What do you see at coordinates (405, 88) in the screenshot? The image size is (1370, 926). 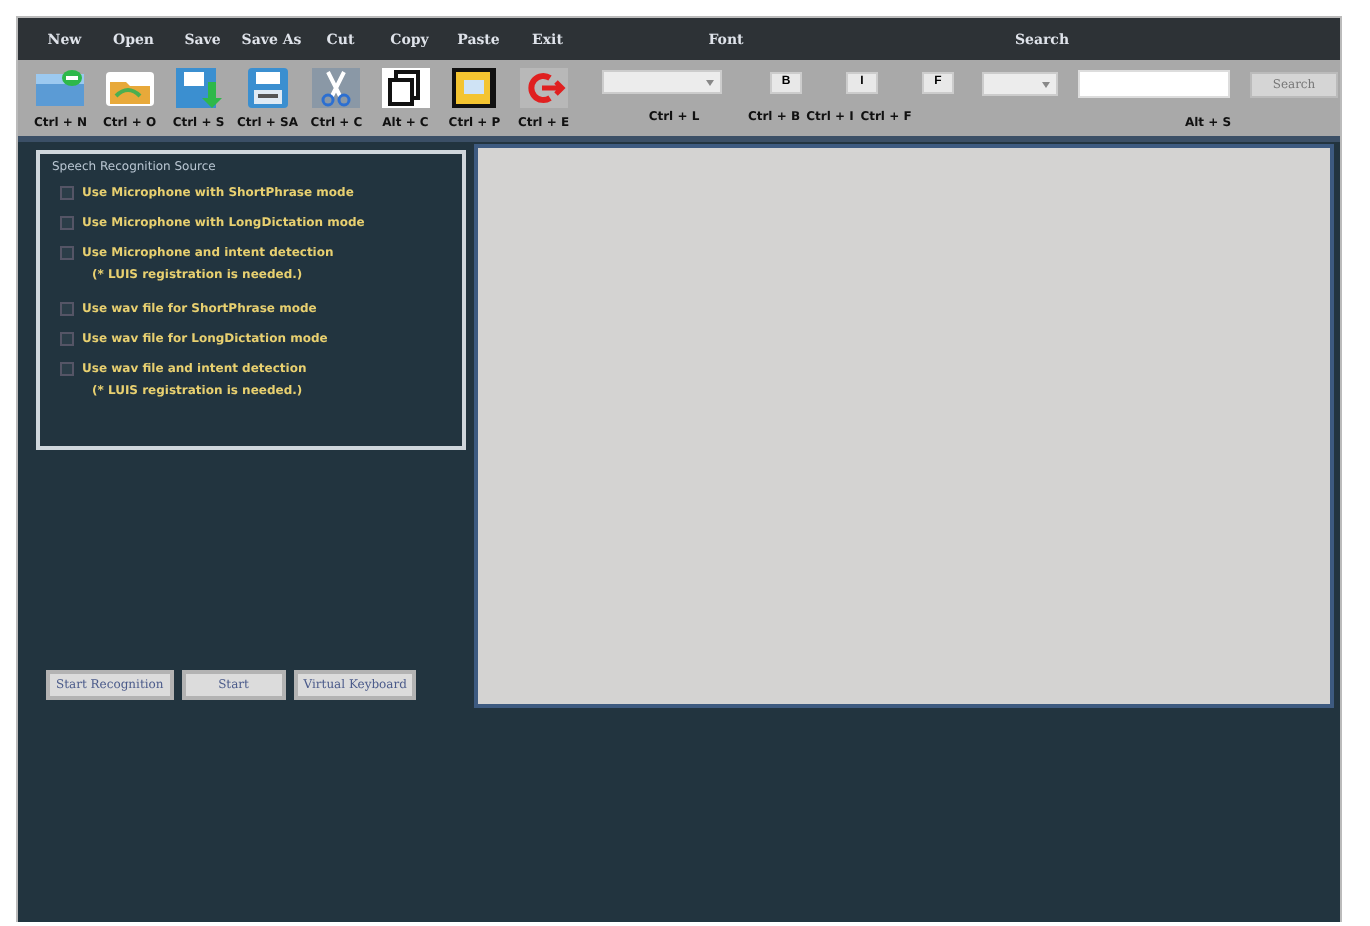 I see `copy-icon` at bounding box center [405, 88].